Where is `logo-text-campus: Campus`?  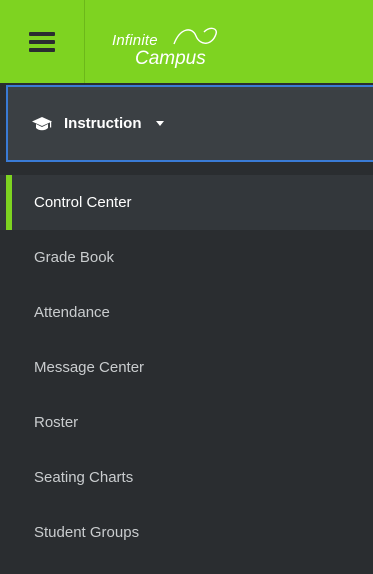 logo-text-campus: Campus is located at coordinates (170, 58).